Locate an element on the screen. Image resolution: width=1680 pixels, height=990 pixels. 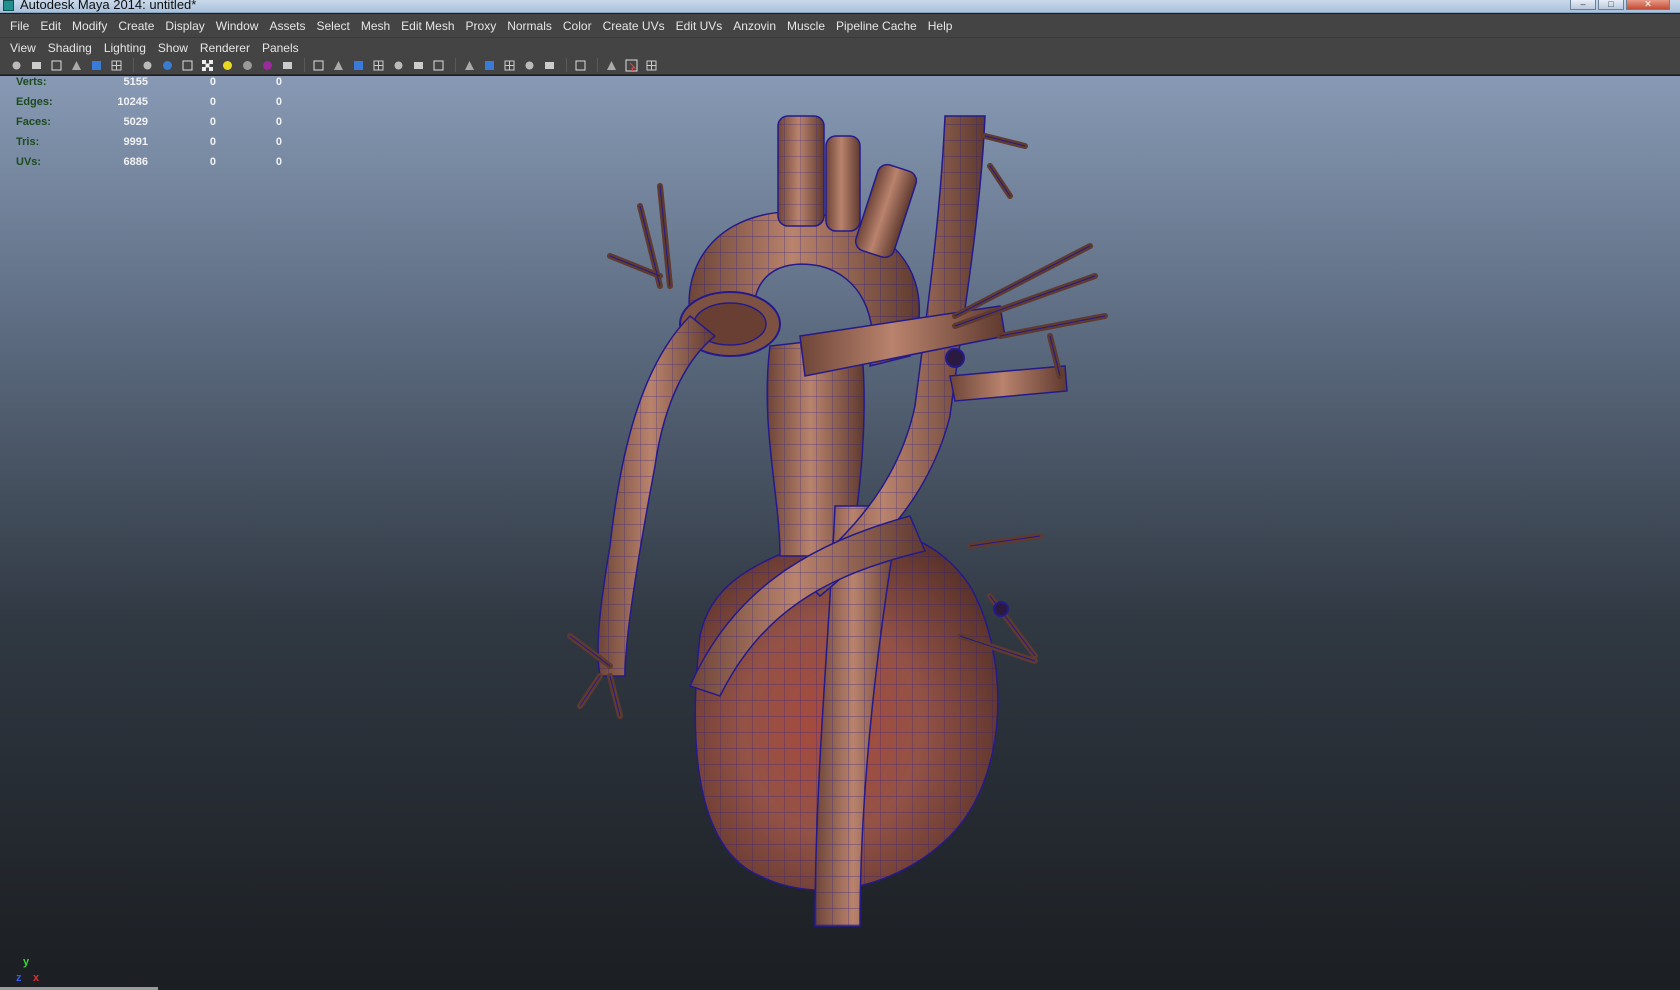
panel-menu-shading: Shading is located at coordinates (72, 48).